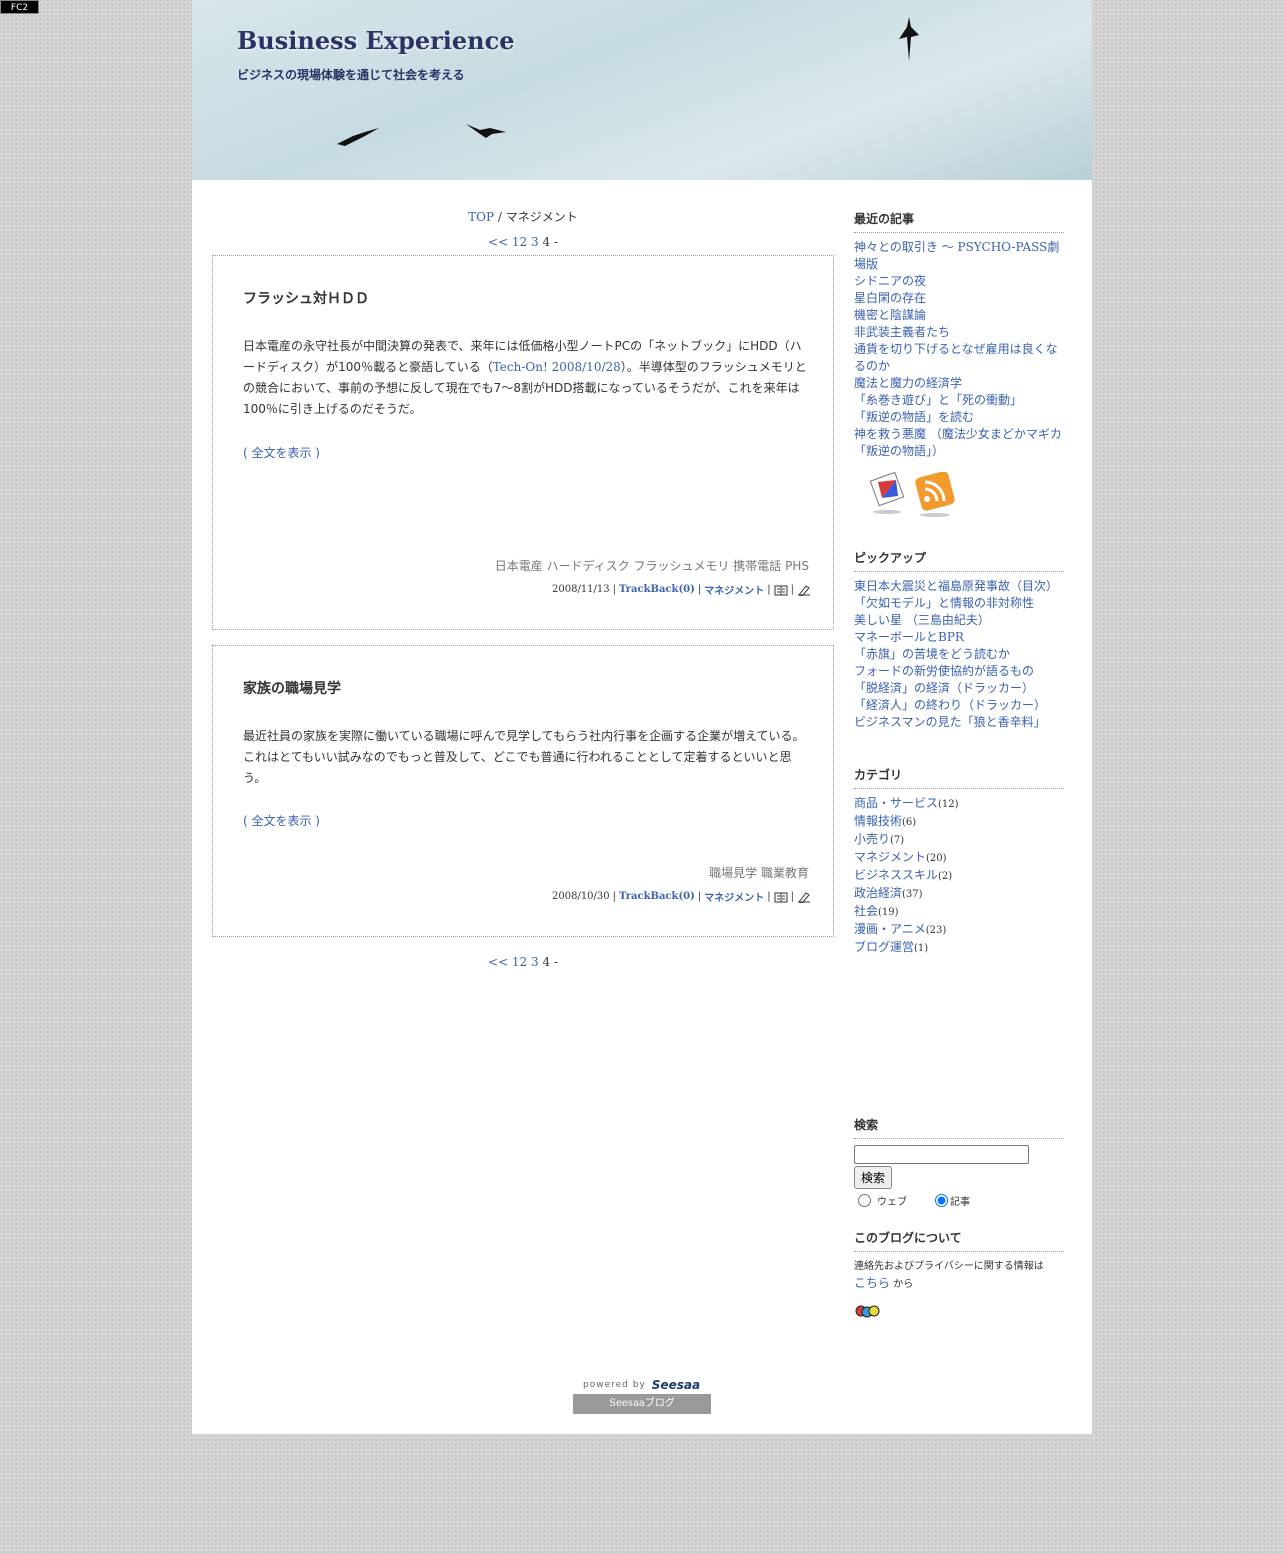 Image resolution: width=1284 pixels, height=1554 pixels. Describe the element at coordinates (375, 40) in the screenshot. I see `blog-title: Business Experience` at that location.